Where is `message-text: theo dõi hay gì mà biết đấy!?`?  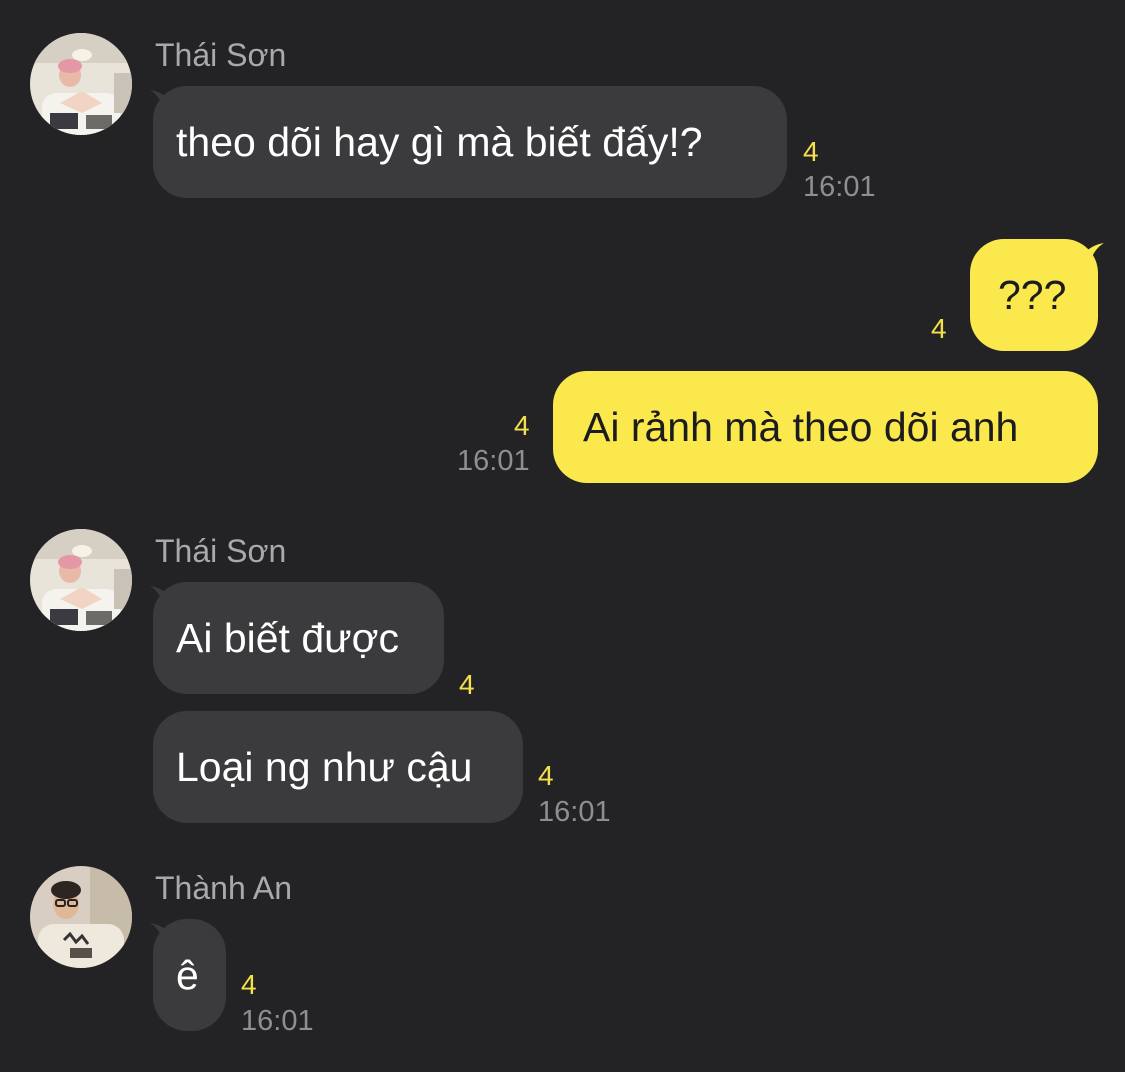 message-text: theo dõi hay gì mà biết đấy!? is located at coordinates (439, 142).